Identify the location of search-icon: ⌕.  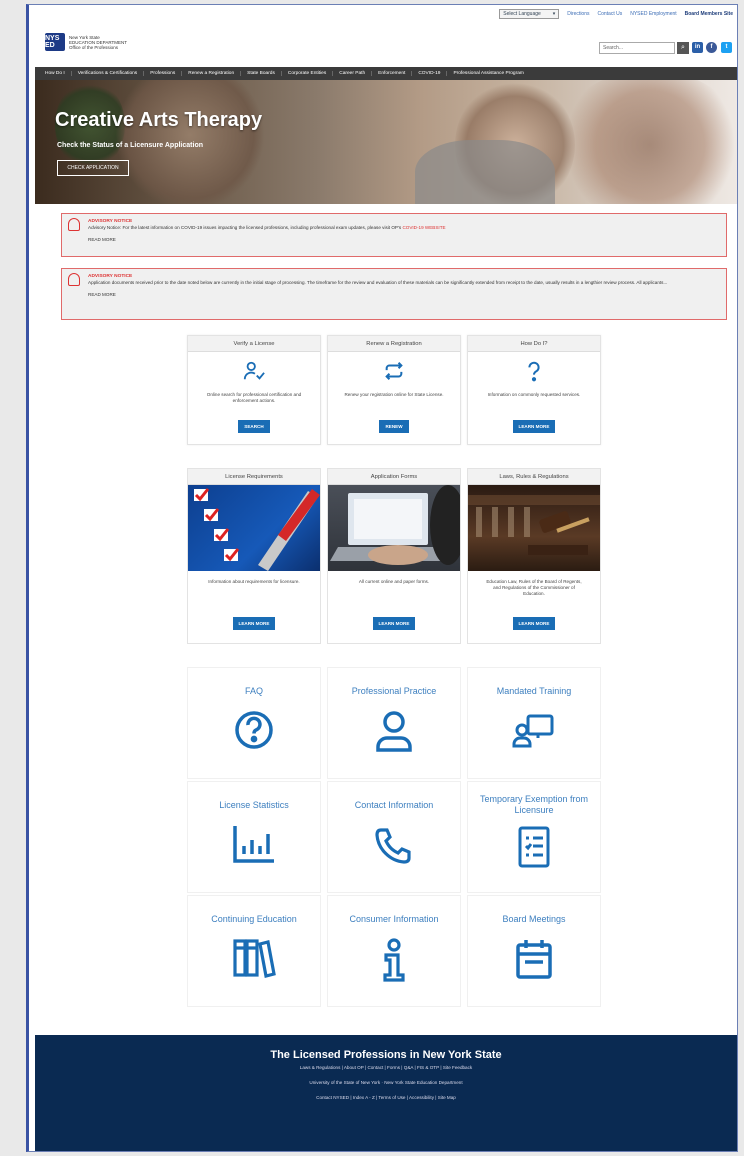
(683, 47).